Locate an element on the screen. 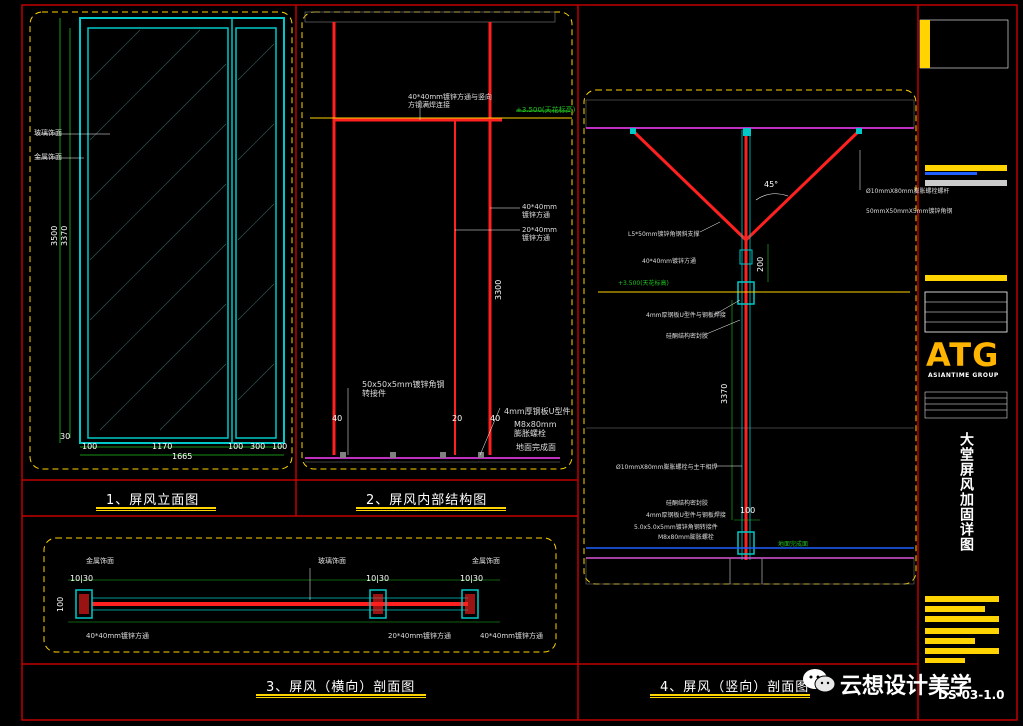 The image size is (1023, 726). v2-title-underline2 is located at coordinates (431, 510).